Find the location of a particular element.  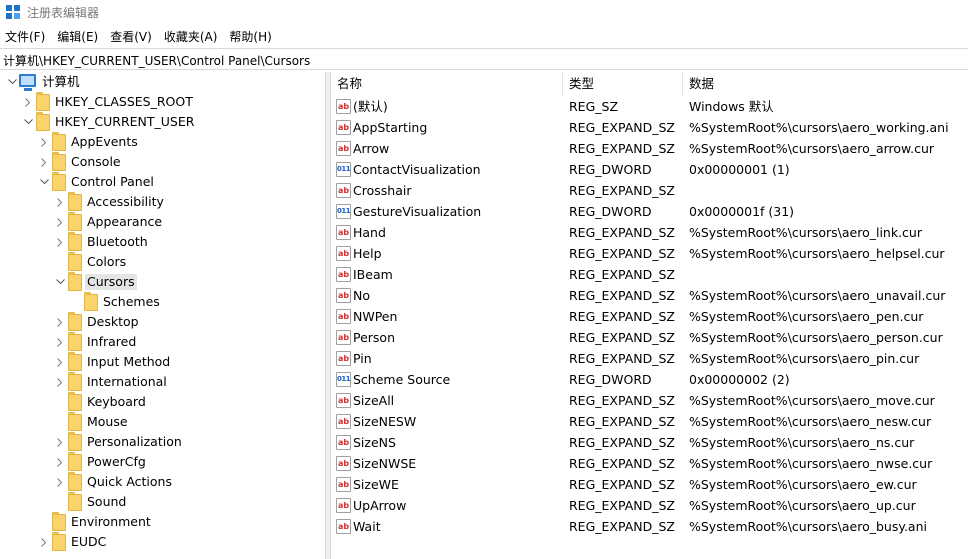

tree-item: Appearance is located at coordinates (162, 222).